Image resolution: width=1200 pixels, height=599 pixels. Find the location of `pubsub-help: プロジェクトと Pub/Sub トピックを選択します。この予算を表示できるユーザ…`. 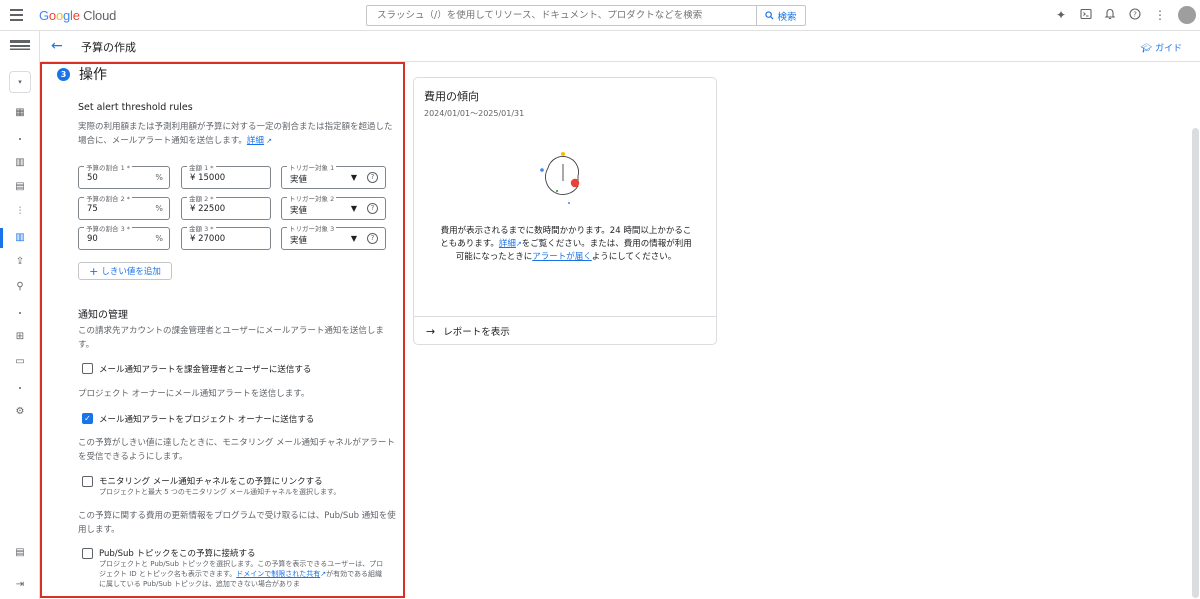

pubsub-help: プロジェクトと Pub/Sub トピックを選択します。この予算を表示できるユーザ… is located at coordinates (241, 574).